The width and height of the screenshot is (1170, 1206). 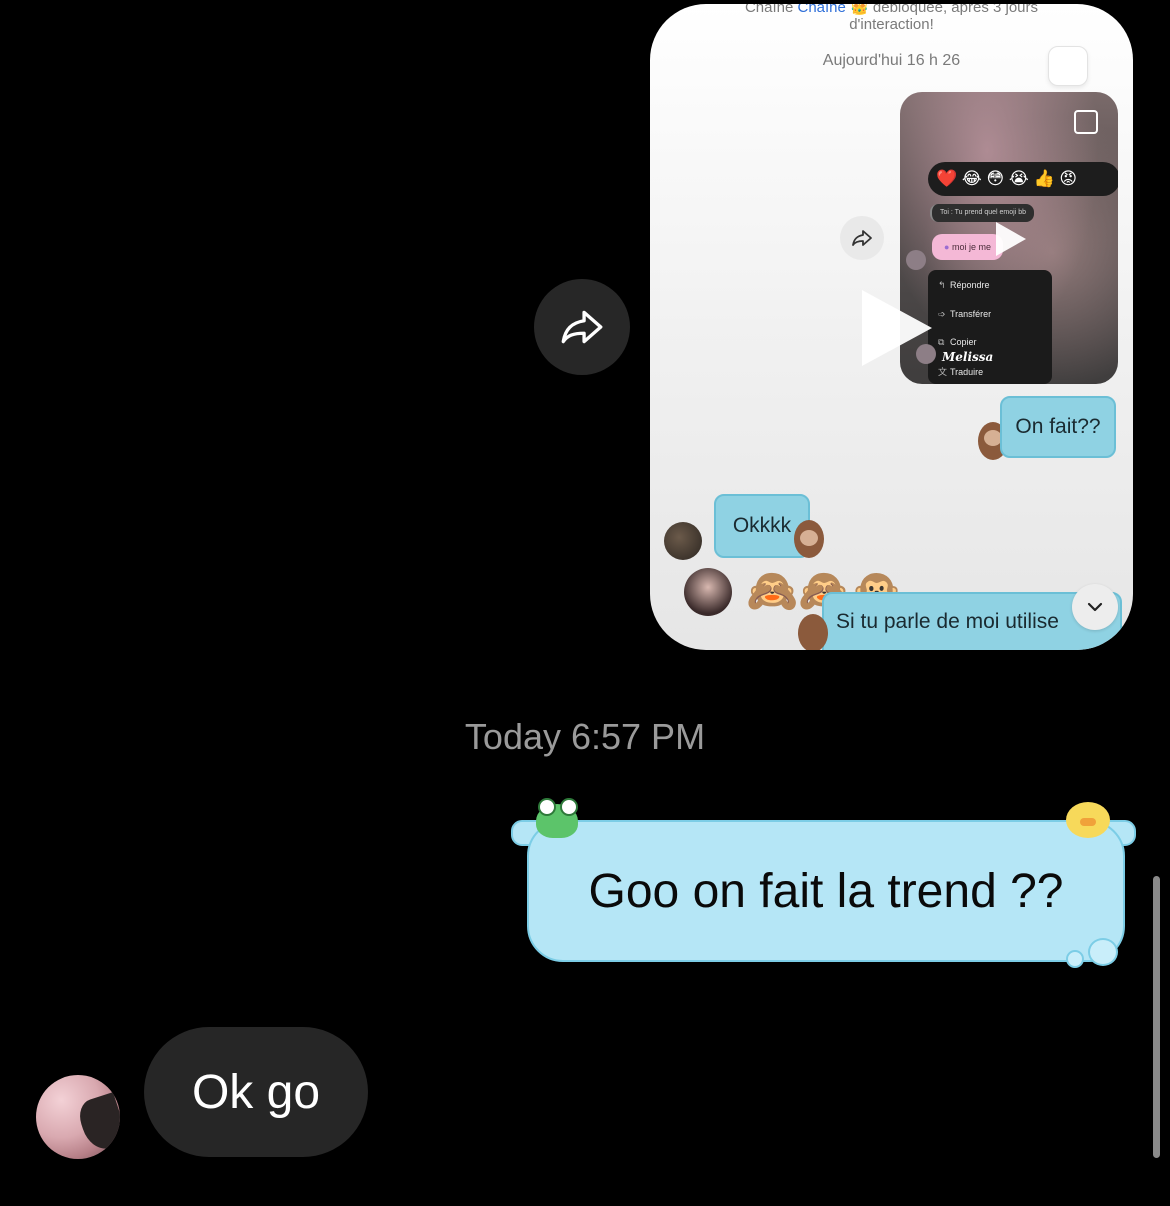 What do you see at coordinates (821, 10) in the screenshot?
I see `system-notice-link: Chaîne` at bounding box center [821, 10].